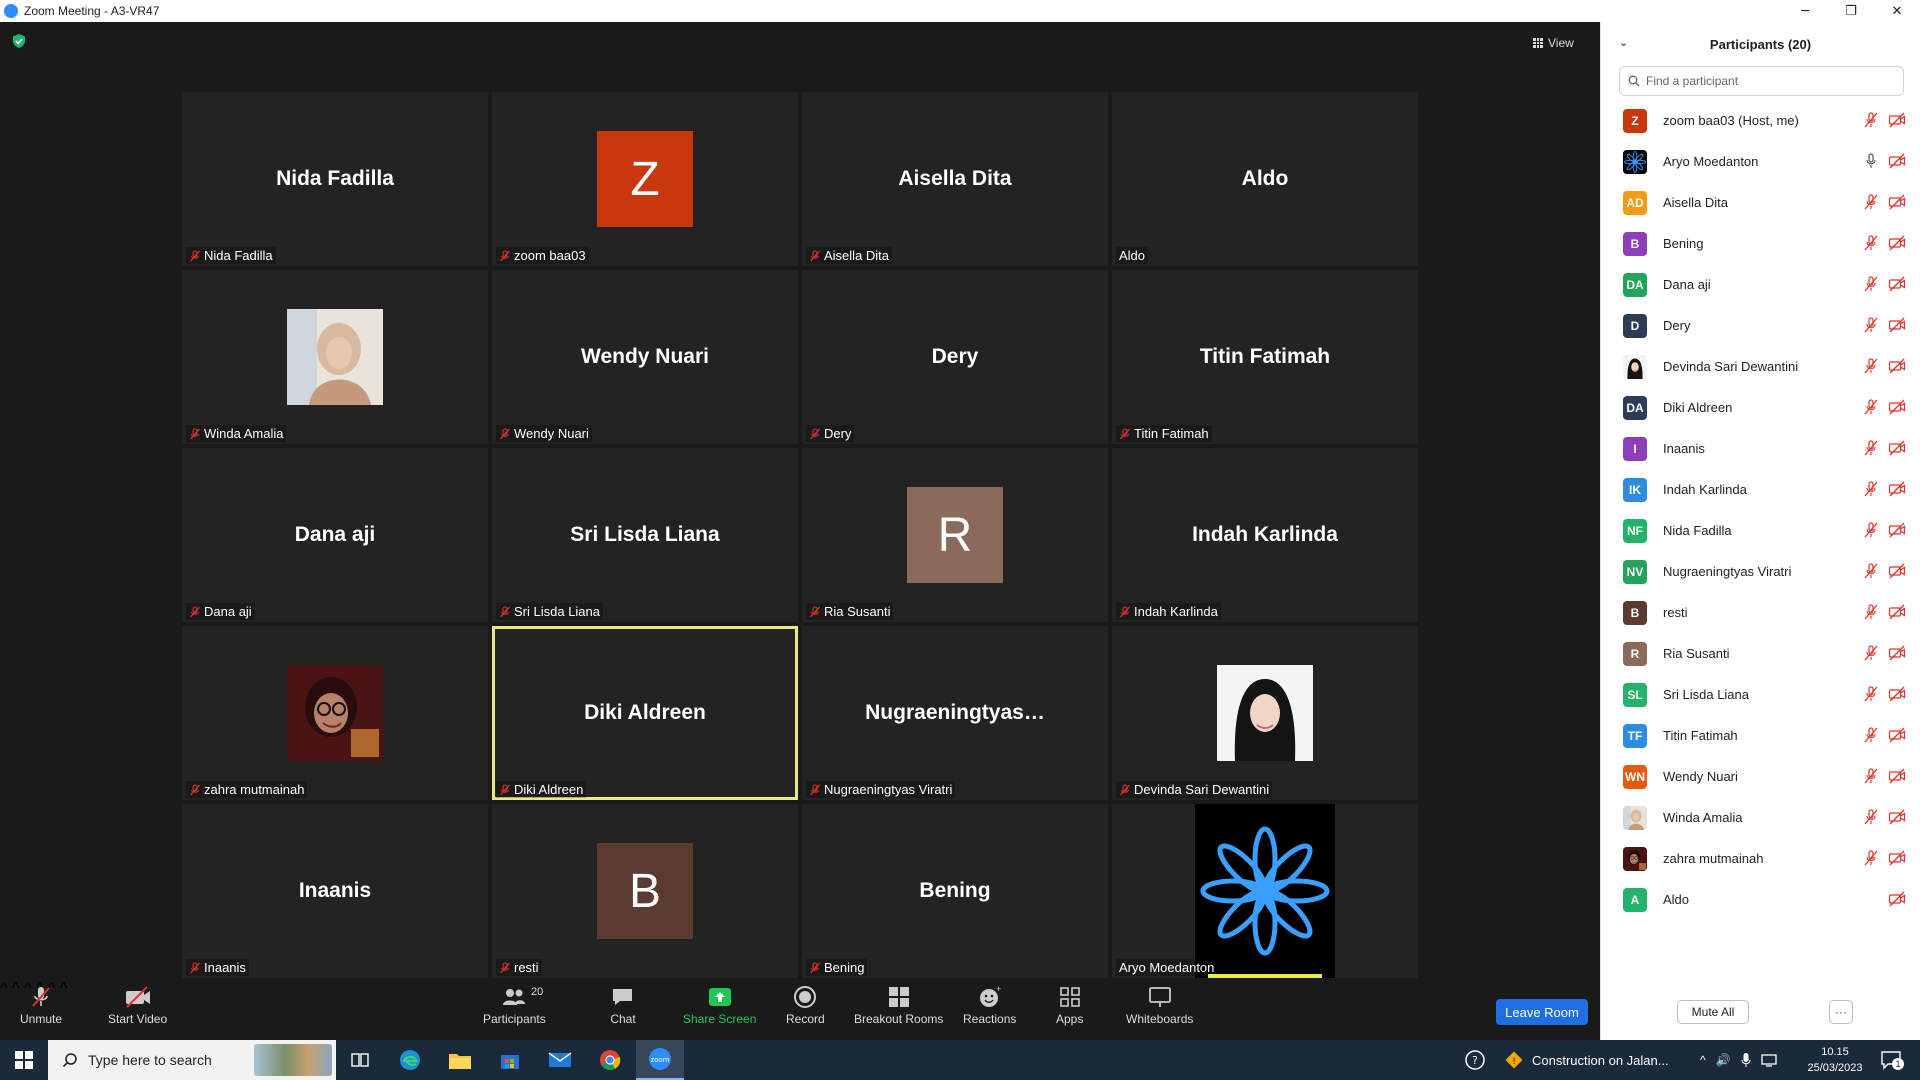 This screenshot has width=1920, height=1080. Describe the element at coordinates (335, 357) in the screenshot. I see `video-tile: Winda Amalia` at that location.